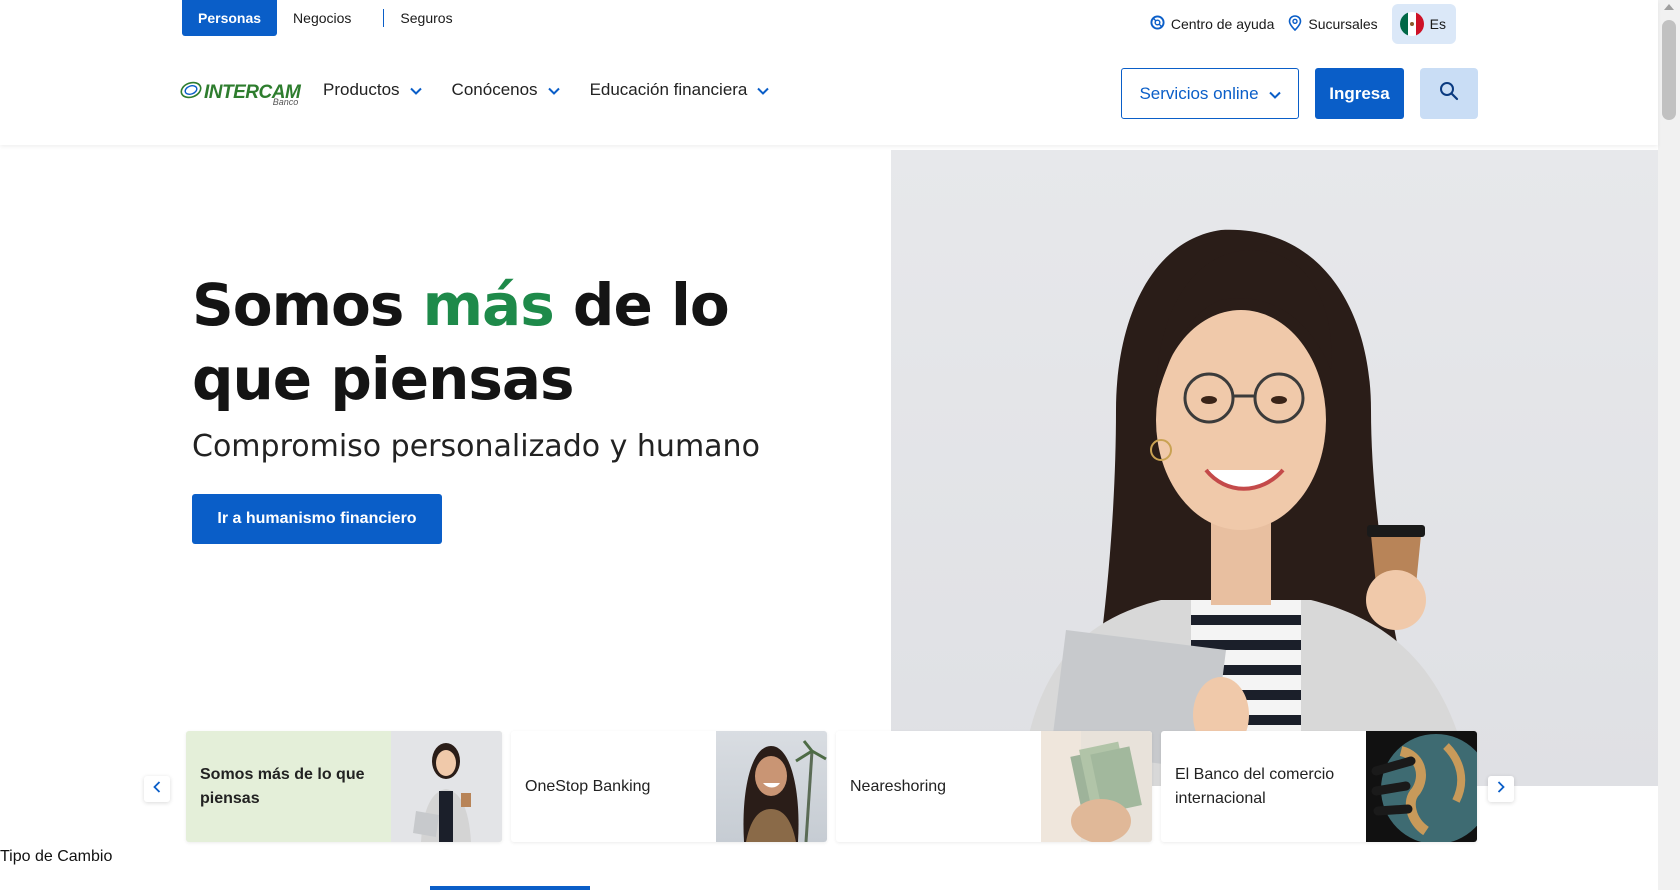  I want to click on language-selector: Es, so click(1423, 24).